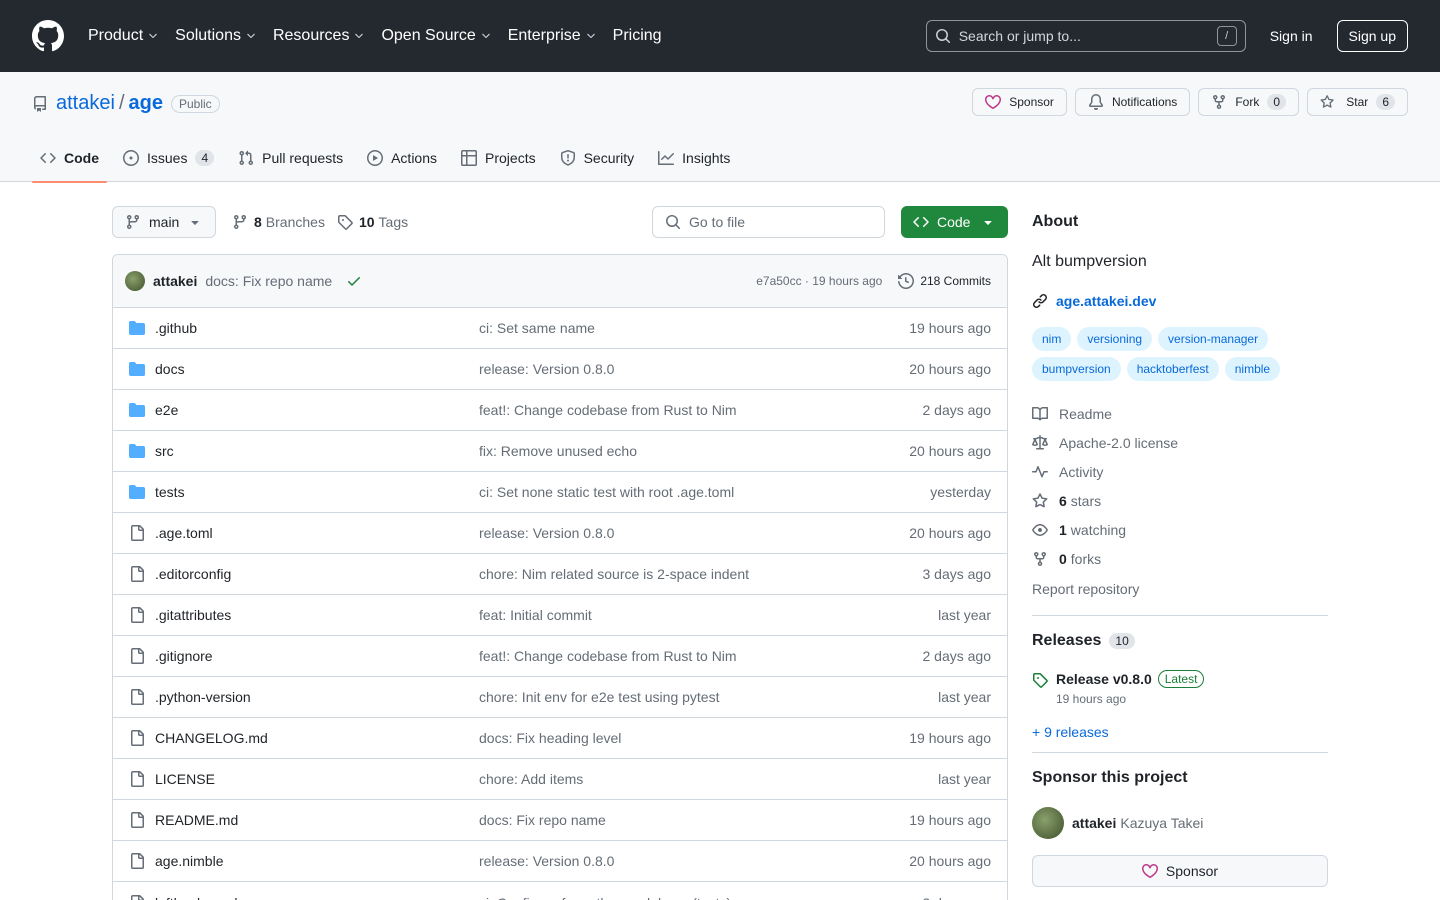 The image size is (1440, 900). I want to click on file-name-link: CHANGELOG.md, so click(317, 738).